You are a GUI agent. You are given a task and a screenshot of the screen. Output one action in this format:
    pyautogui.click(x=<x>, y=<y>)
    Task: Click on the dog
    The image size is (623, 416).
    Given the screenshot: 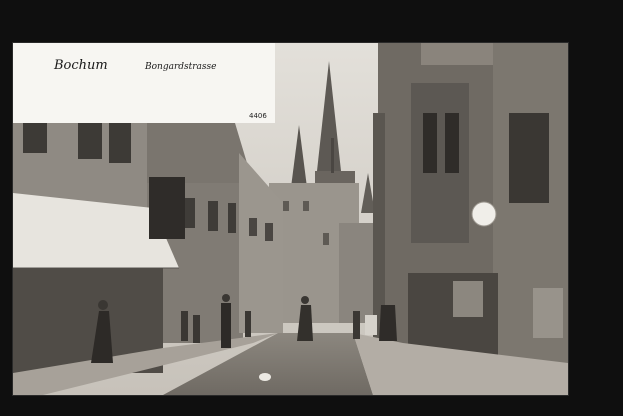 What is the action you would take?
    pyautogui.click(x=265, y=377)
    